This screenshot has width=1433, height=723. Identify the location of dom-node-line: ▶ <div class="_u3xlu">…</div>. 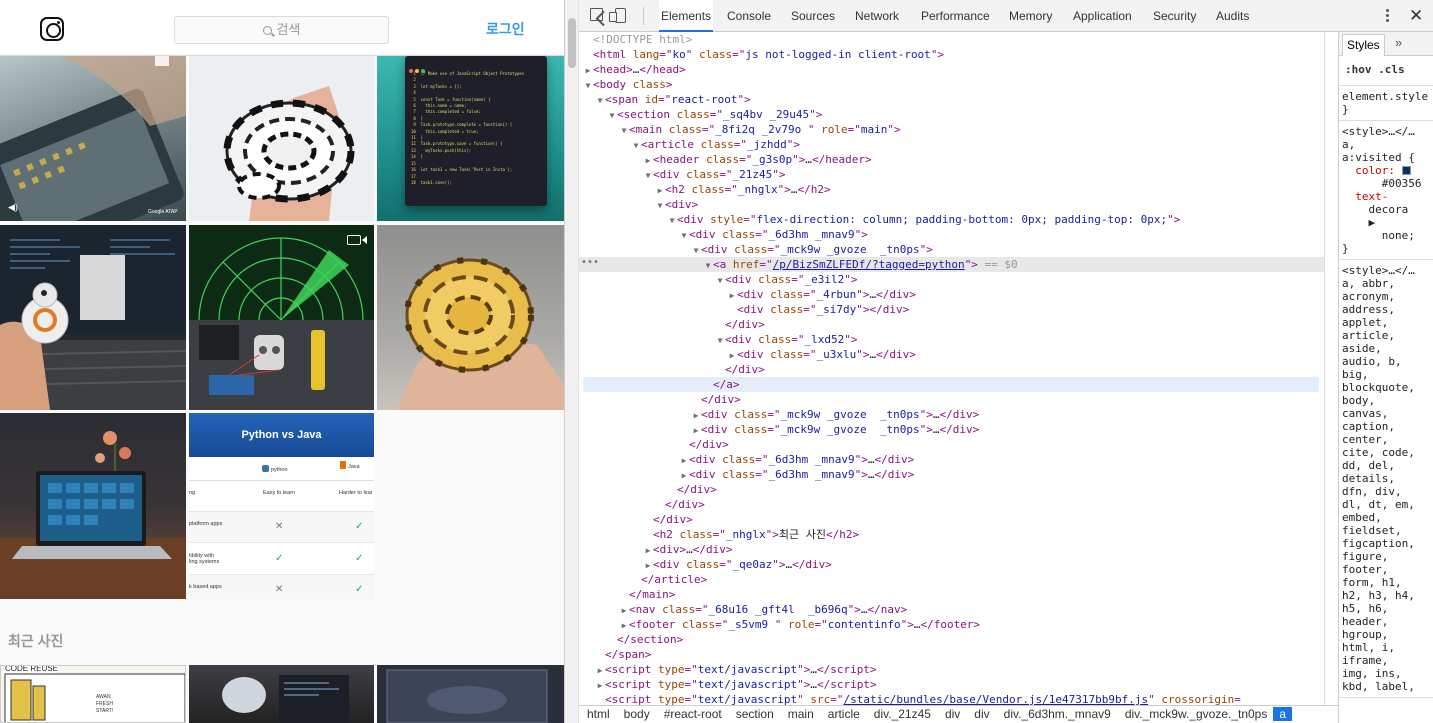
(821, 354).